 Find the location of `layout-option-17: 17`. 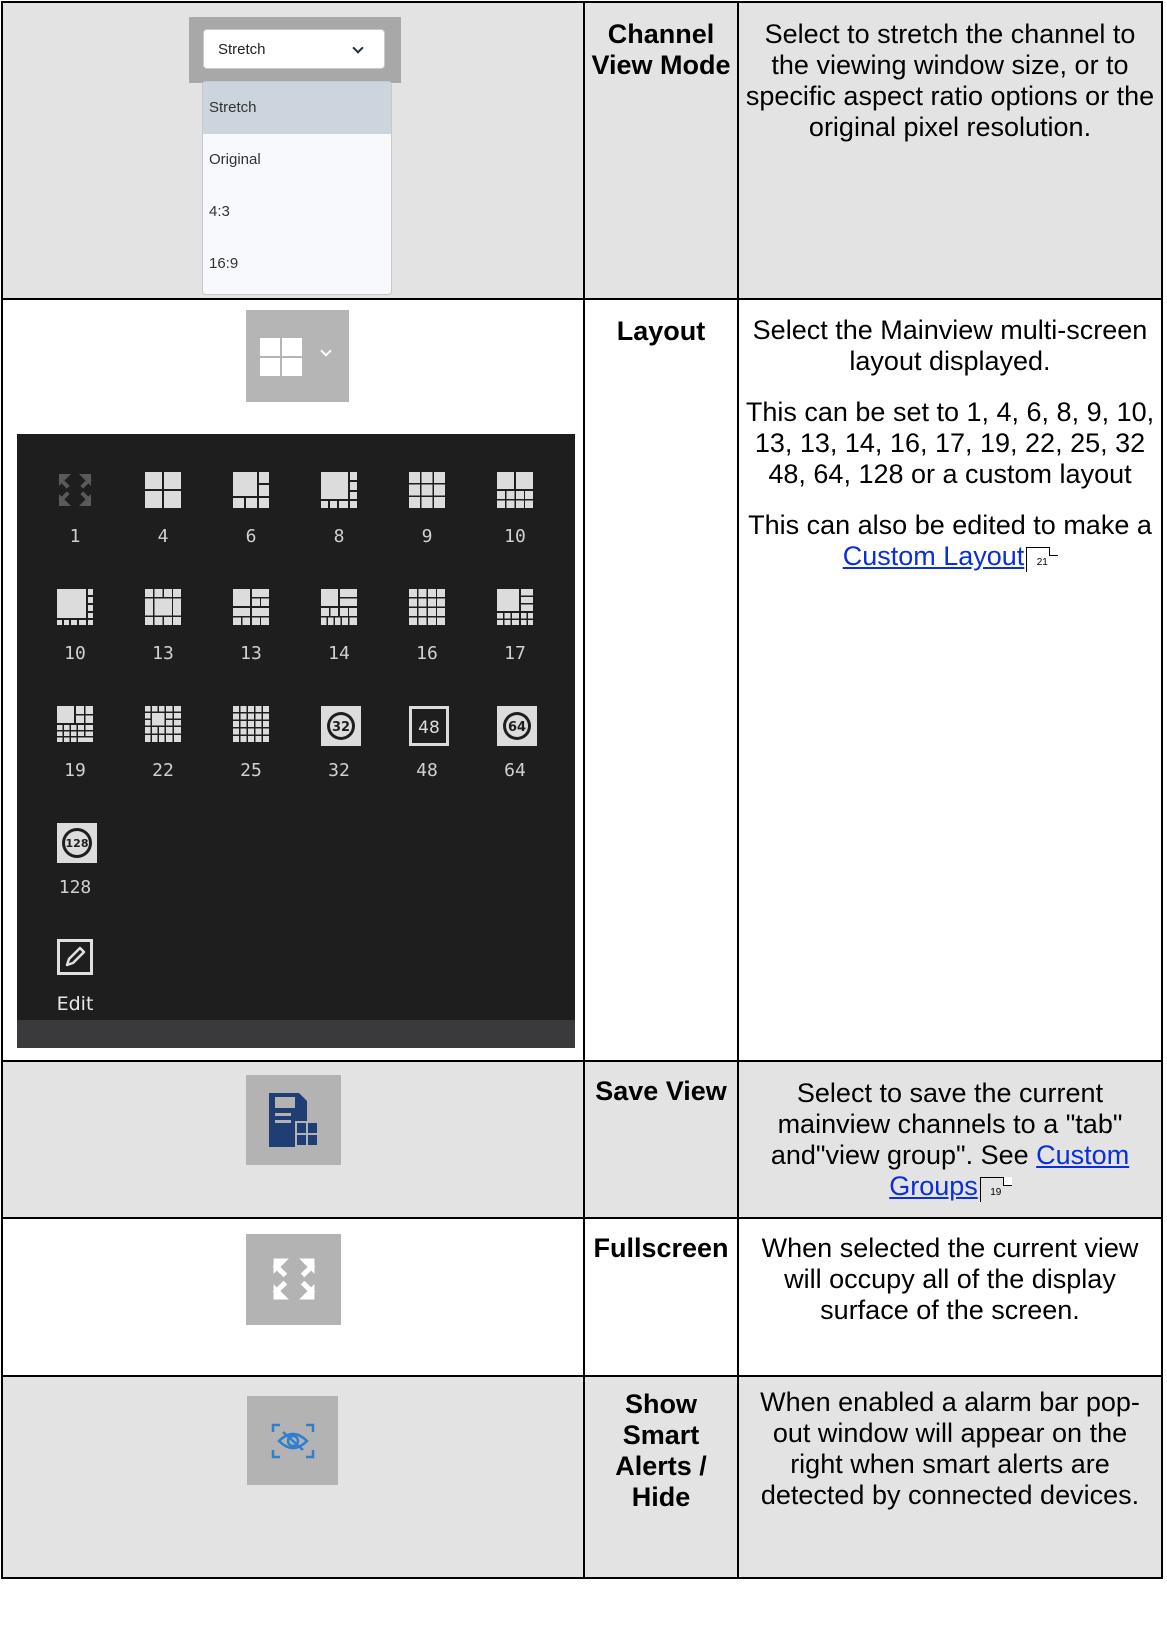

layout-option-17: 17 is located at coordinates (515, 639).